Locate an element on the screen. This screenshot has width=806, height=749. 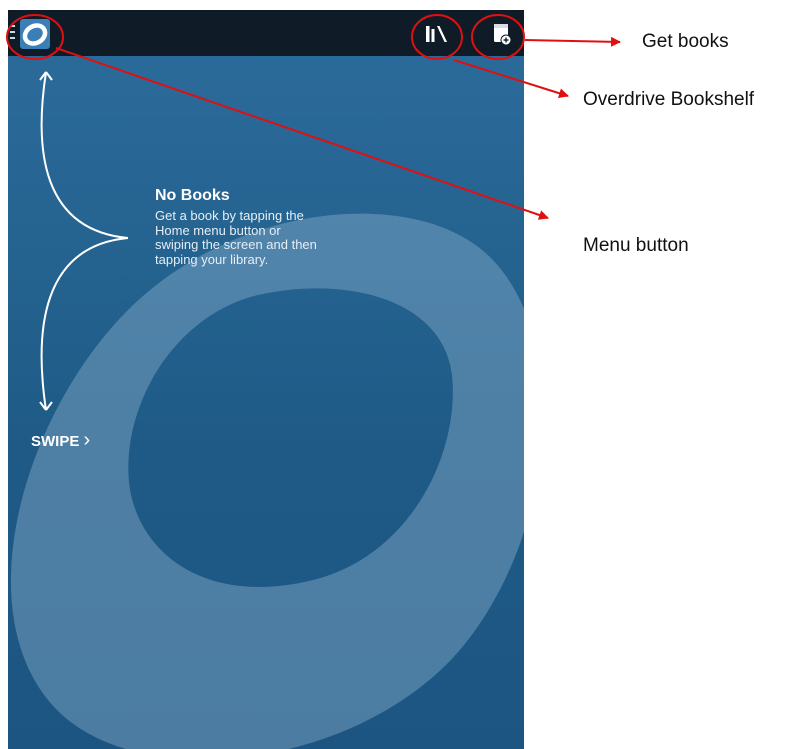
swipe-label: SWIPE is located at coordinates (55, 441).